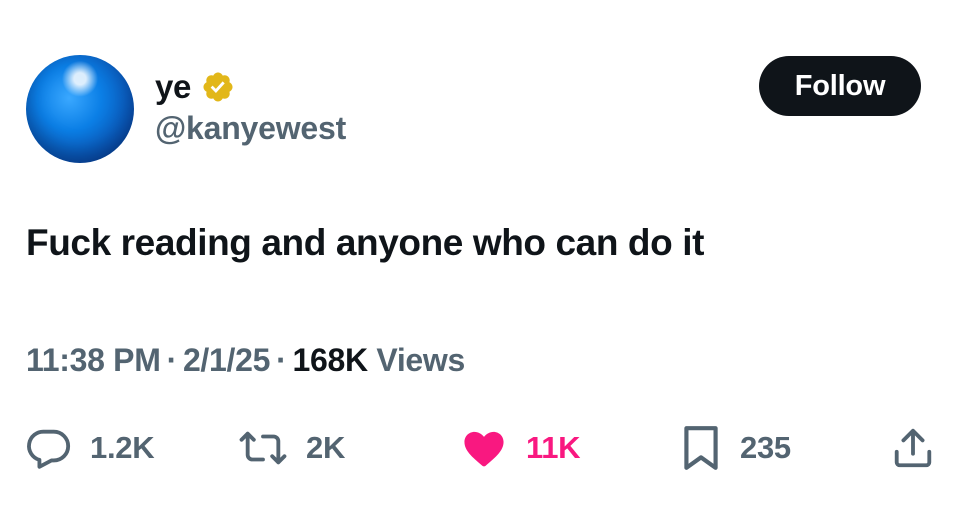 This screenshot has width=978, height=506. Describe the element at coordinates (250, 128) in the screenshot. I see `author-handle: @kanyewest` at that location.